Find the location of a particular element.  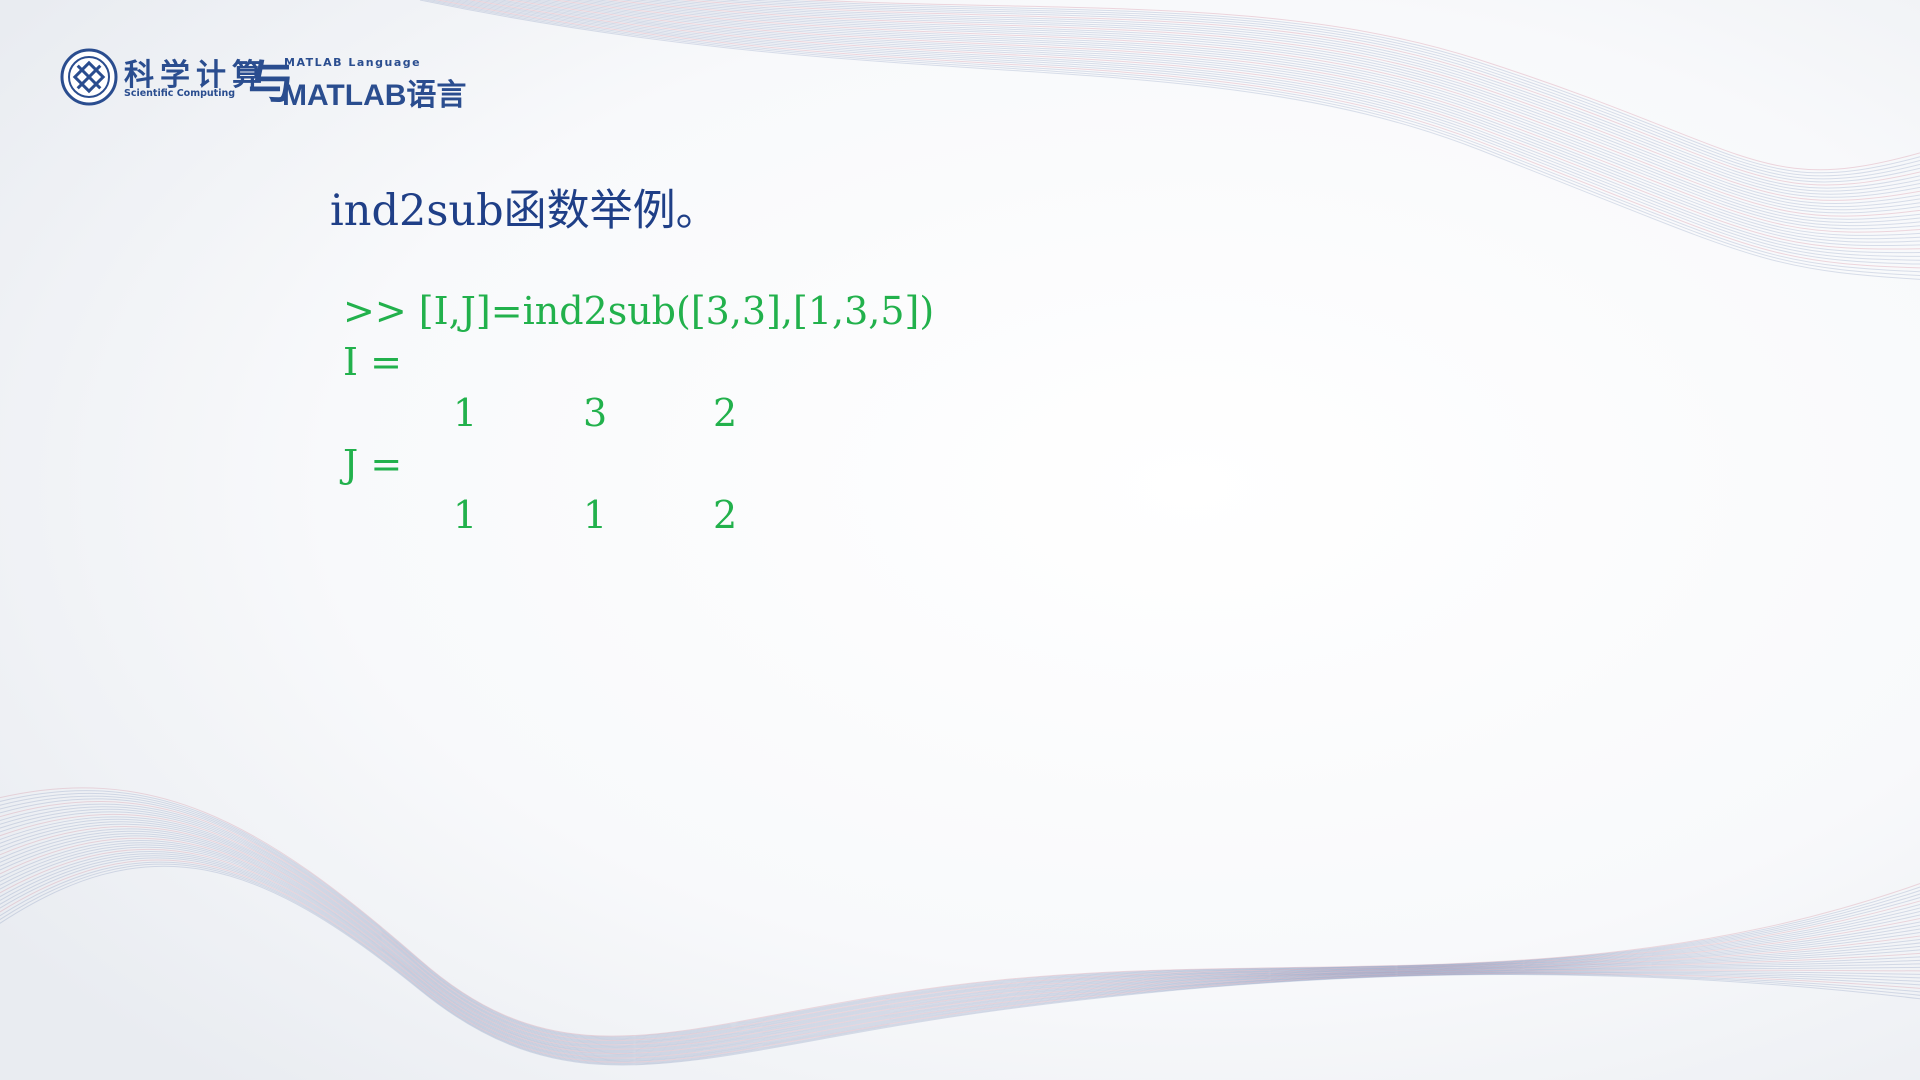

slide-heading: ind2sub函数举例。 is located at coordinates (524, 211).